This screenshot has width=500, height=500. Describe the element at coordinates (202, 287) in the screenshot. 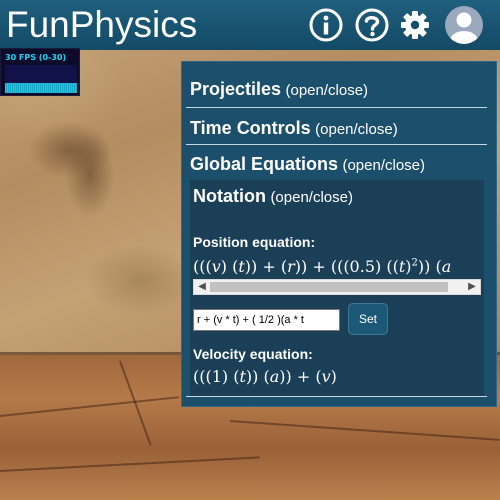

I see `scroll-left-icon: ◀` at that location.